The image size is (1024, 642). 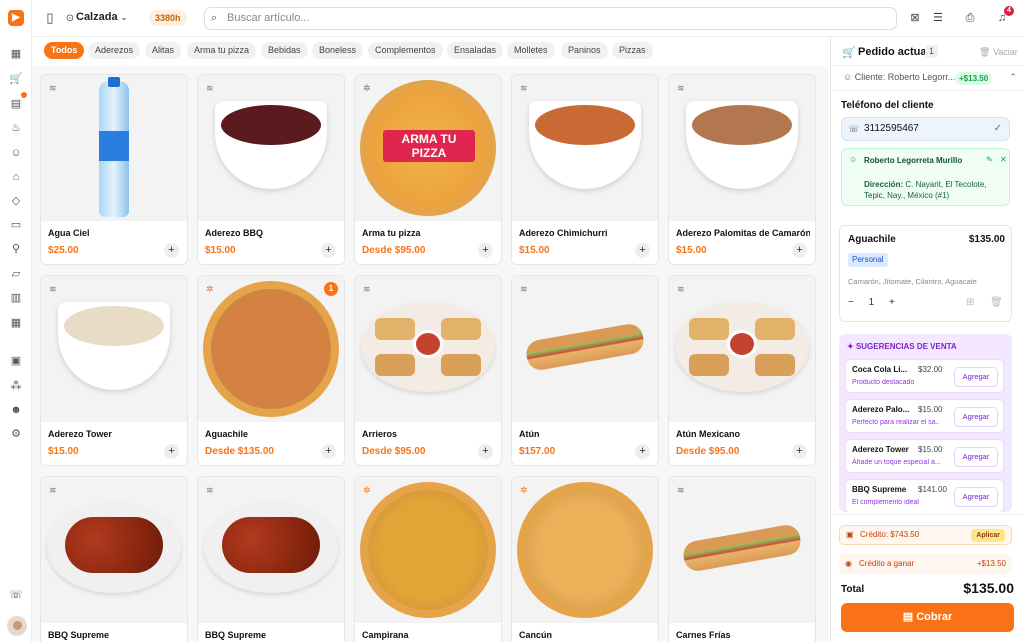 I want to click on layers-icon: ≋, so click(x=681, y=88).